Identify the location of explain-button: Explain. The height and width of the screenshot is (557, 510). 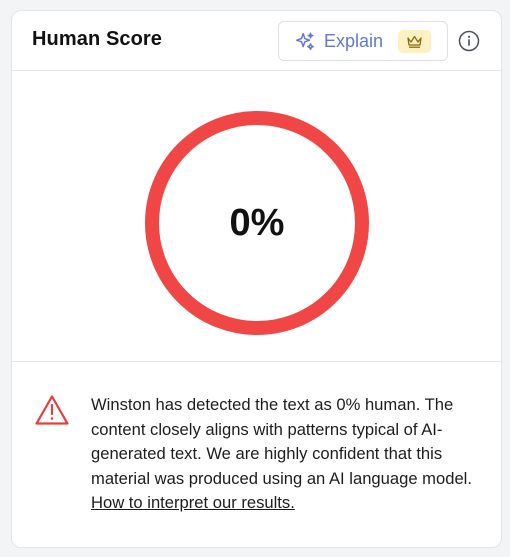
(363, 41).